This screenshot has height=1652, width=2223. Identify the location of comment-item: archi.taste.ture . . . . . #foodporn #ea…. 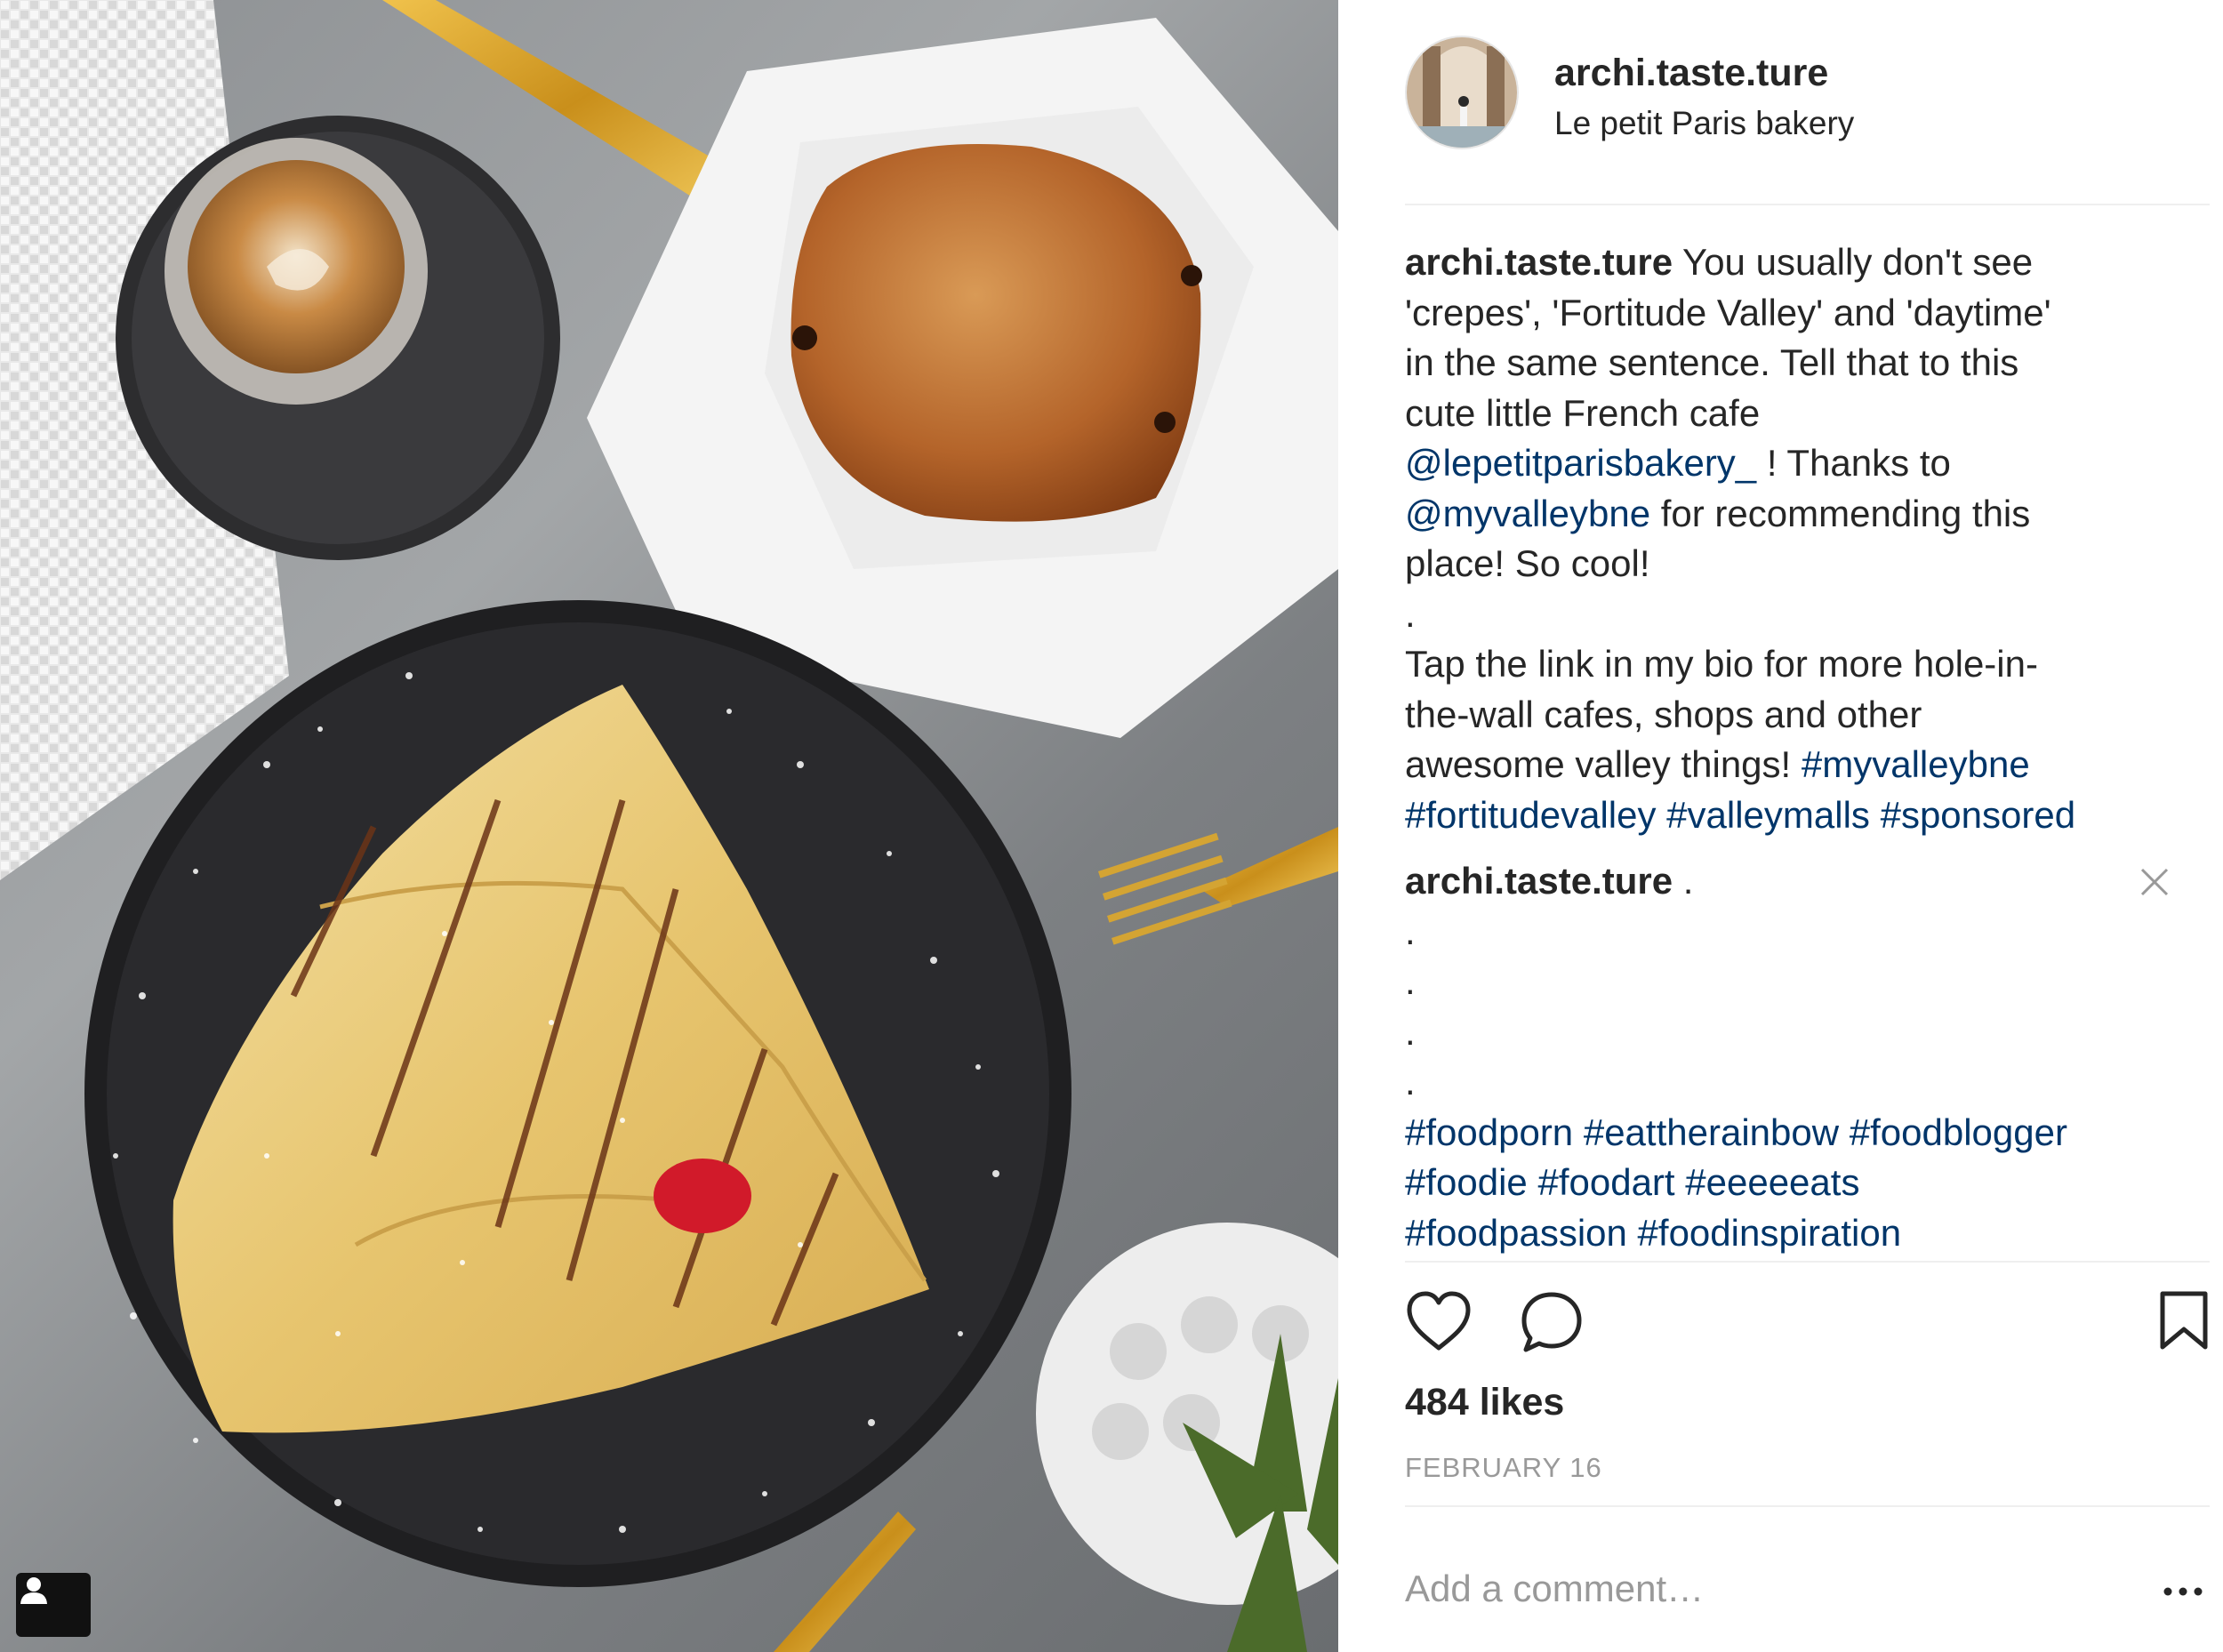
(1796, 1057).